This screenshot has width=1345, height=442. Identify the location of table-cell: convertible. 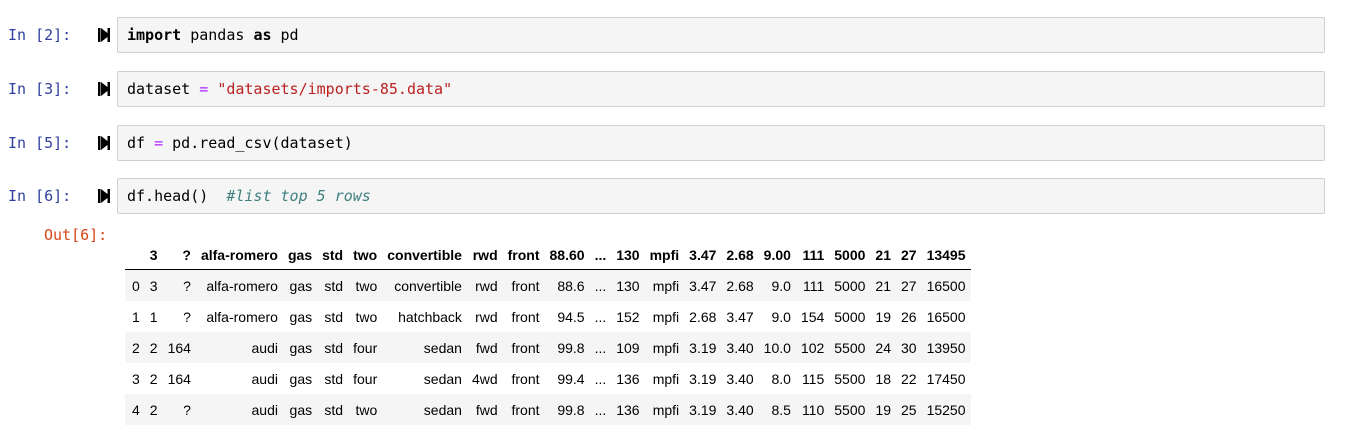
(424, 285).